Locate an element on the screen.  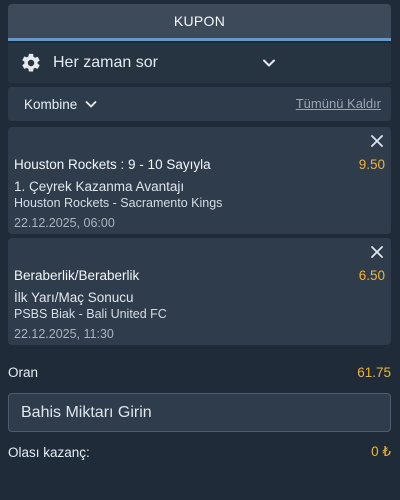
header-underline is located at coordinates (199, 39).